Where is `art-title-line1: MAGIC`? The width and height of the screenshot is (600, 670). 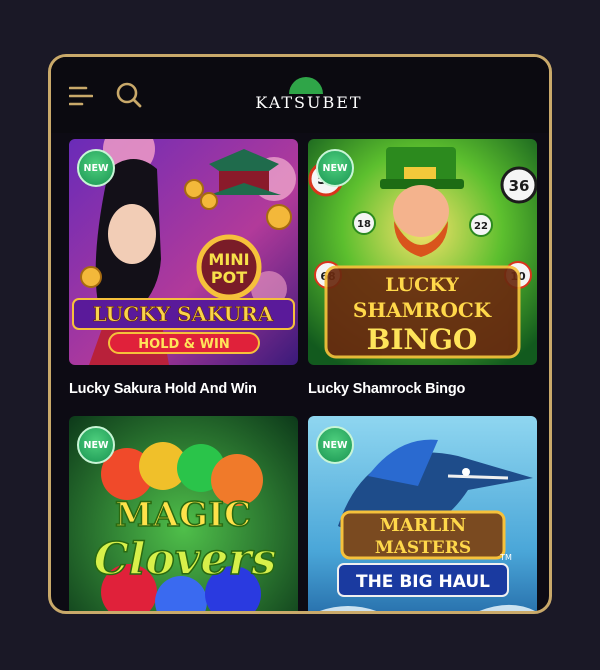 art-title-line1: MAGIC is located at coordinates (183, 515).